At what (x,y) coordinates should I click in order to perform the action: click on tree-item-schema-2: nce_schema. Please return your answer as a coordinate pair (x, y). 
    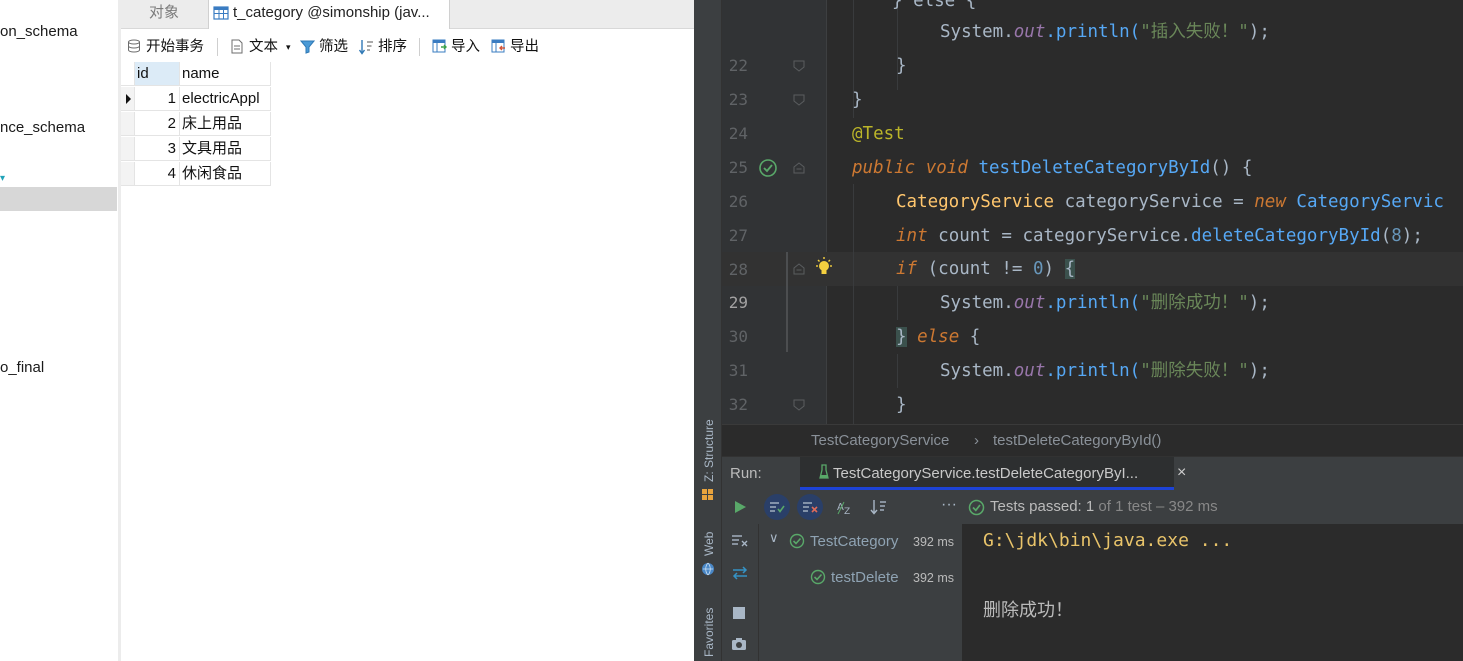
    Looking at the image, I should click on (42, 127).